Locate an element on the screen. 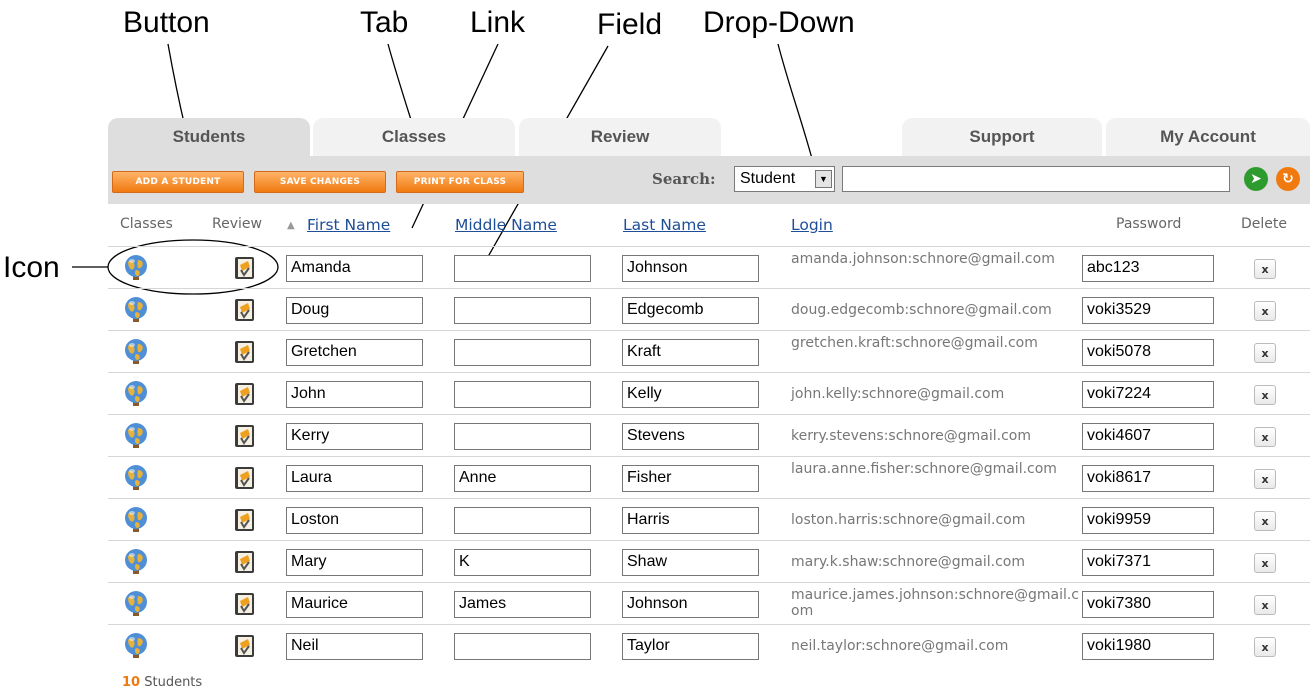 This screenshot has width=1312, height=694. password-field: voki4607 is located at coordinates (1148, 436).